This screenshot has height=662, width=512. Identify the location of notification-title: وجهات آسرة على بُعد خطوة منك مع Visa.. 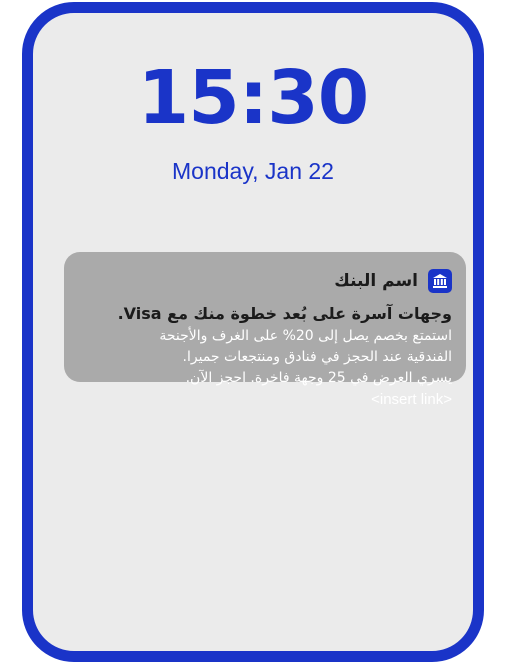
(284, 313).